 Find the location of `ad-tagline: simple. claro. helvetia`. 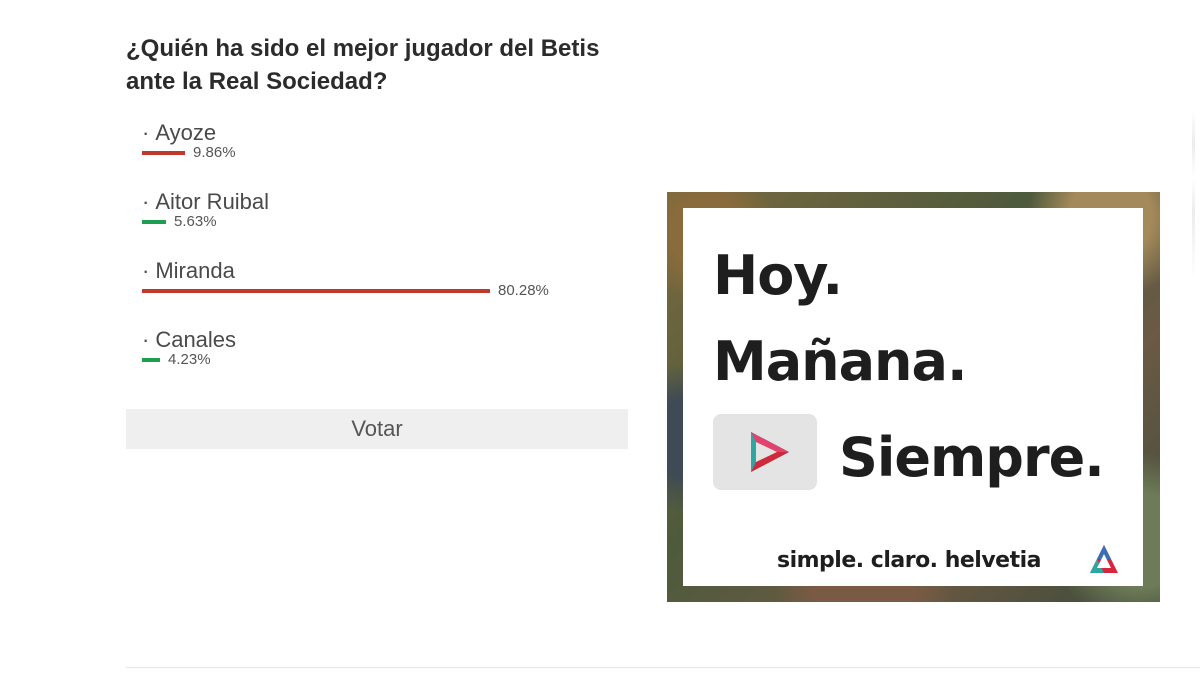

ad-tagline: simple. claro. helvetia is located at coordinates (909, 560).